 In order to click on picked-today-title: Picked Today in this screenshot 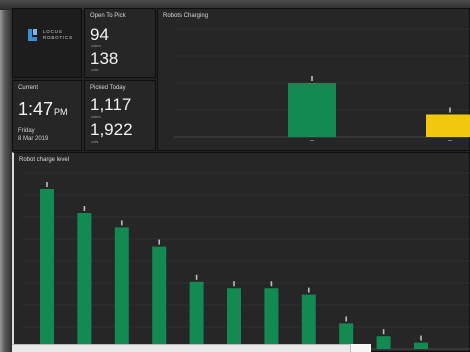, I will do `click(108, 88)`.